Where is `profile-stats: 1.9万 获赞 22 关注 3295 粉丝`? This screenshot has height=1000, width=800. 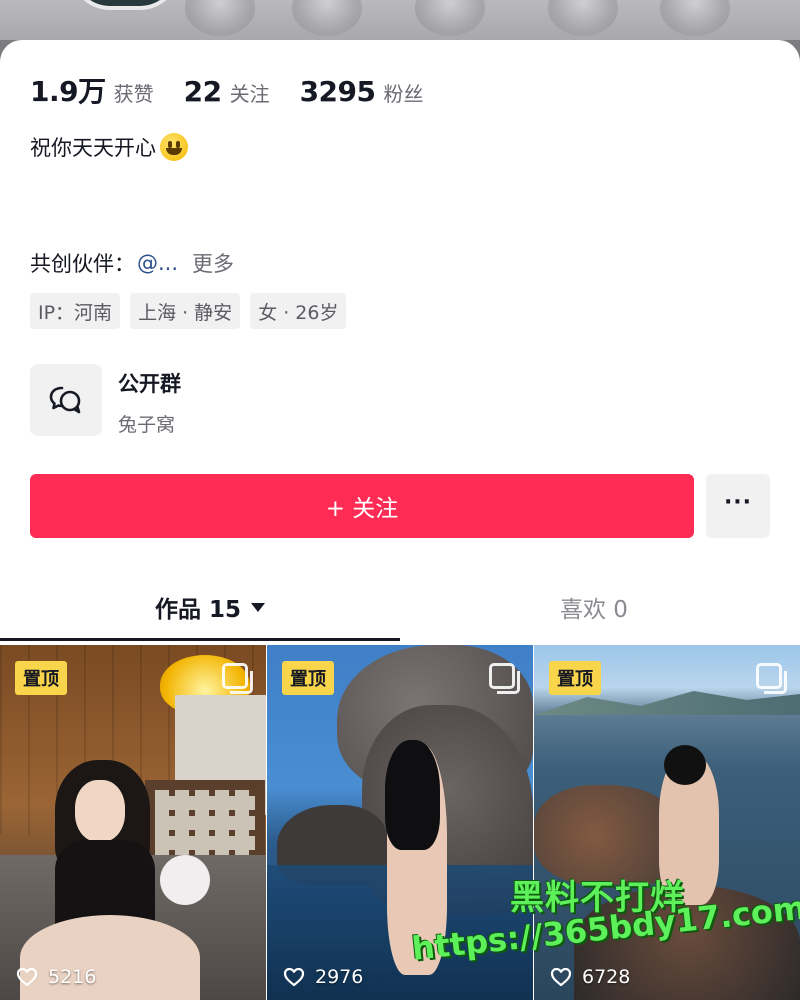
profile-stats: 1.9万 获赞 22 关注 3295 粉丝 is located at coordinates (242, 90).